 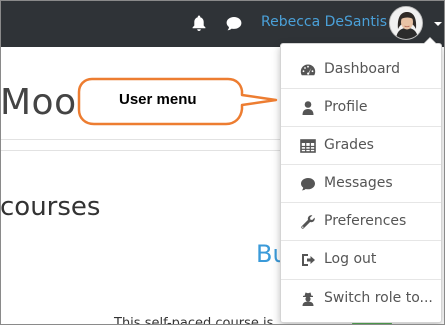 What do you see at coordinates (349, 145) in the screenshot?
I see `menu-item-label: Grades` at bounding box center [349, 145].